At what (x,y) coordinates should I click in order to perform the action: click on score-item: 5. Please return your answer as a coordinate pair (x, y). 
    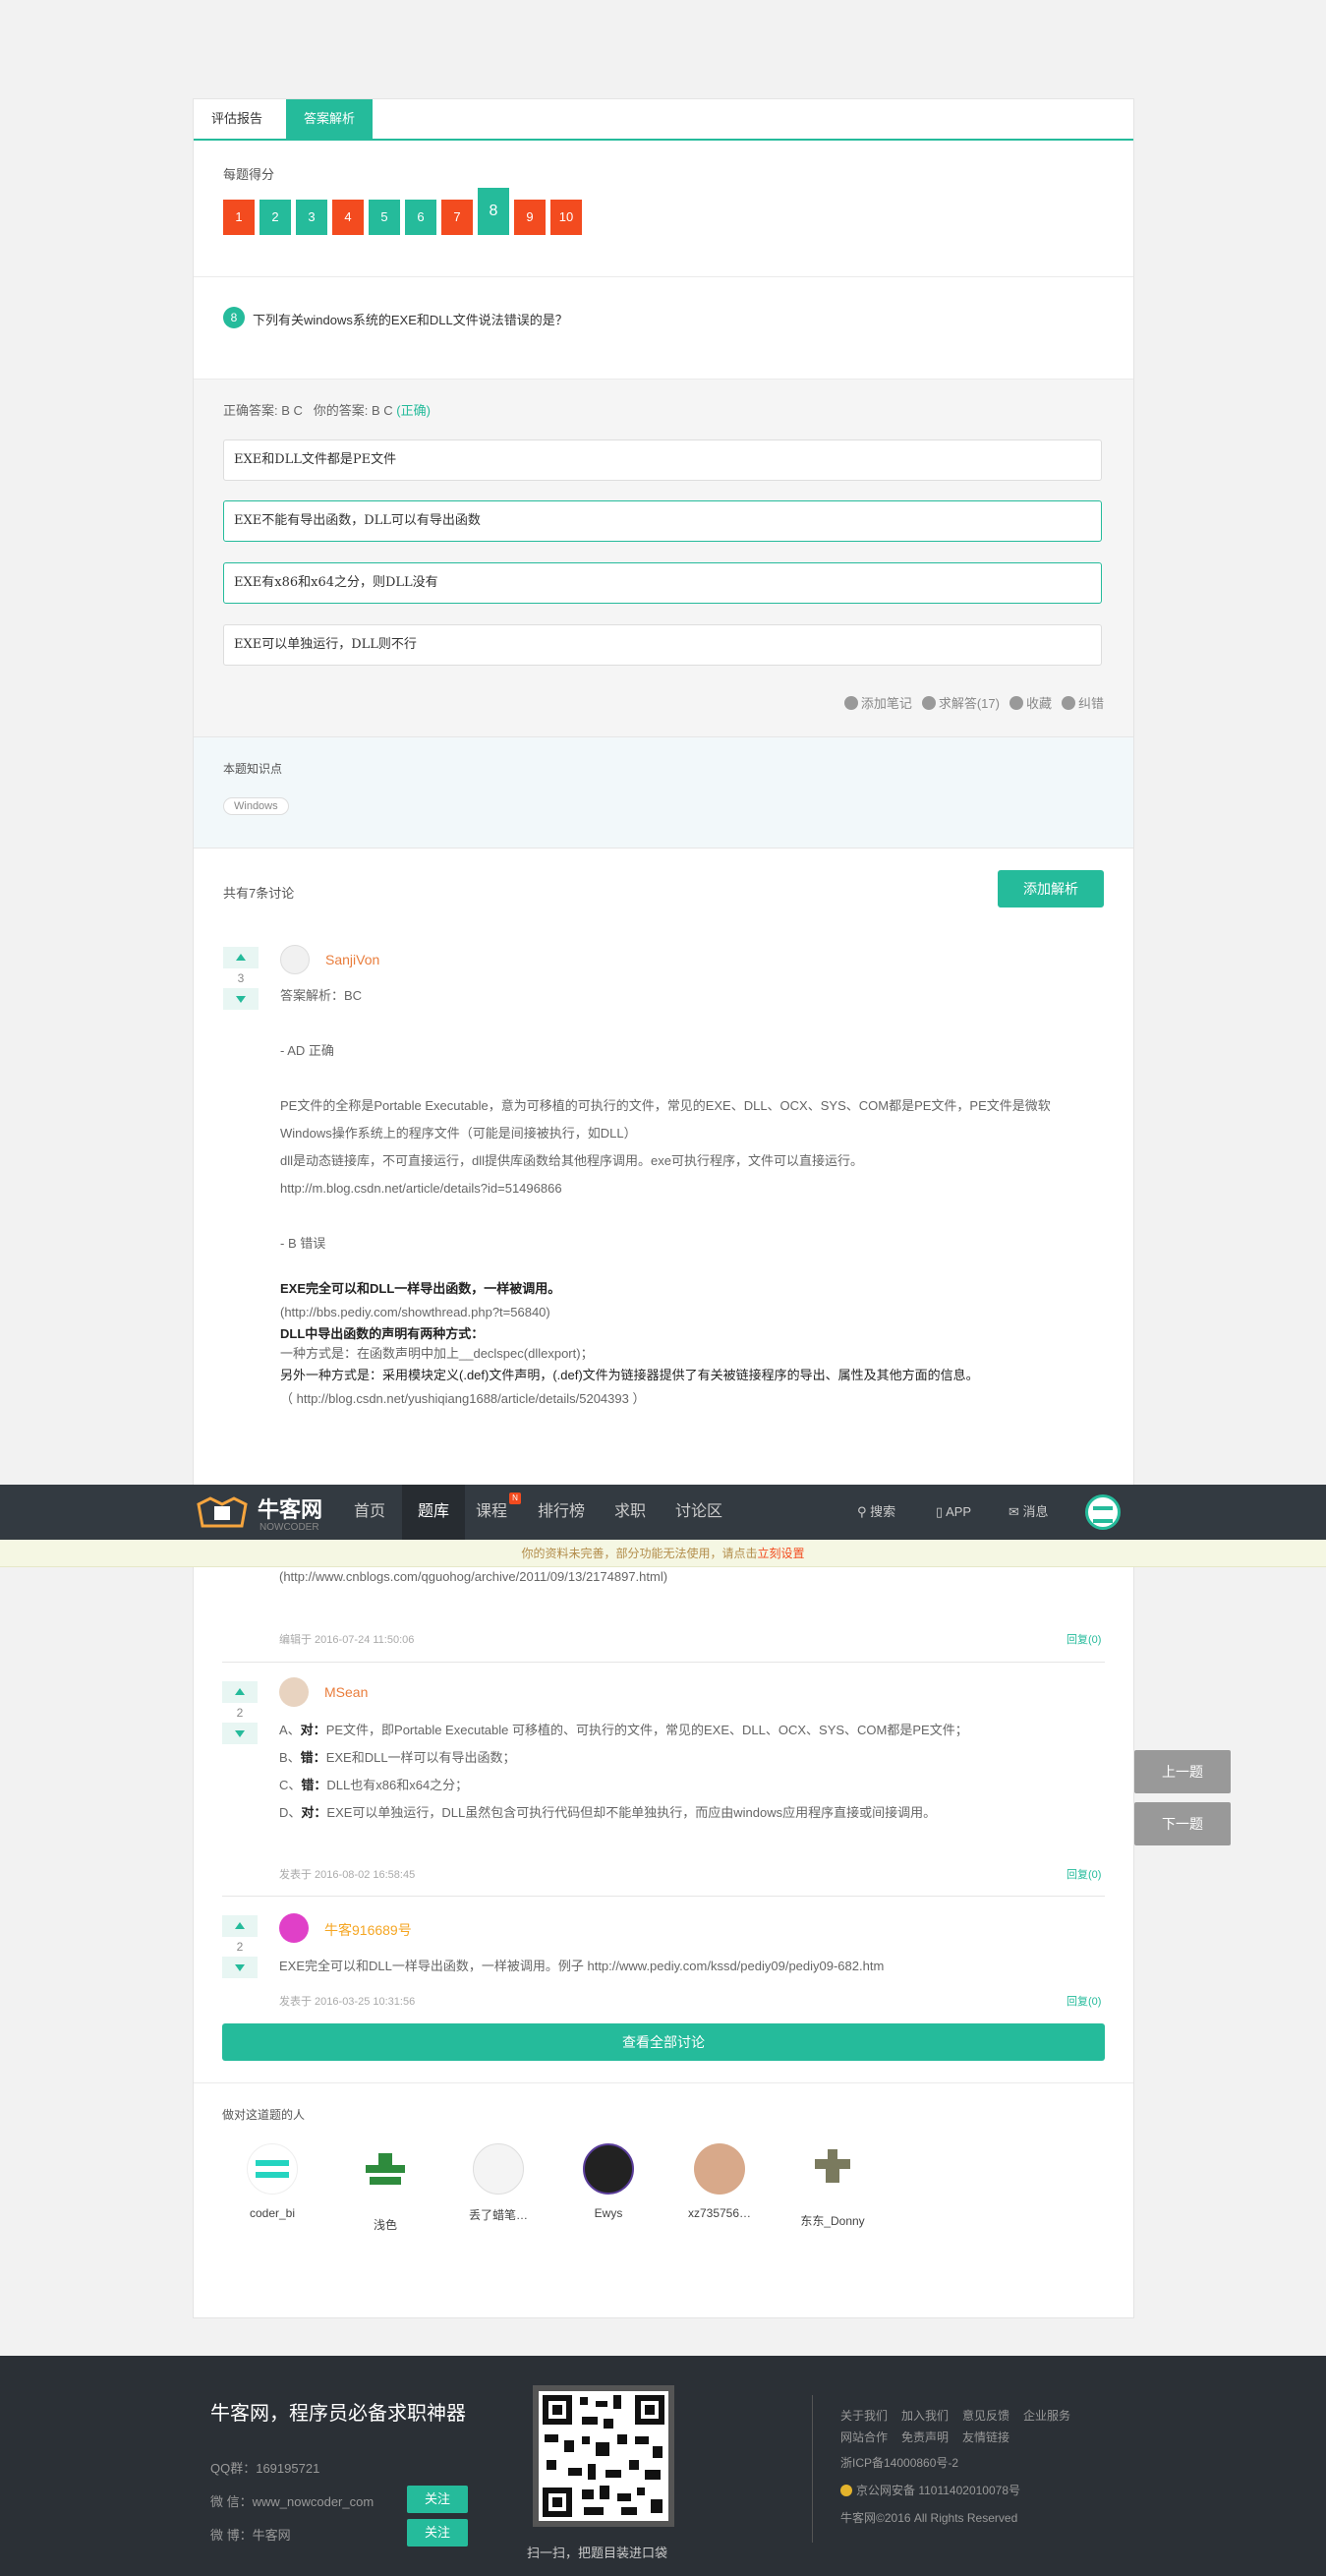
    Looking at the image, I should click on (384, 217).